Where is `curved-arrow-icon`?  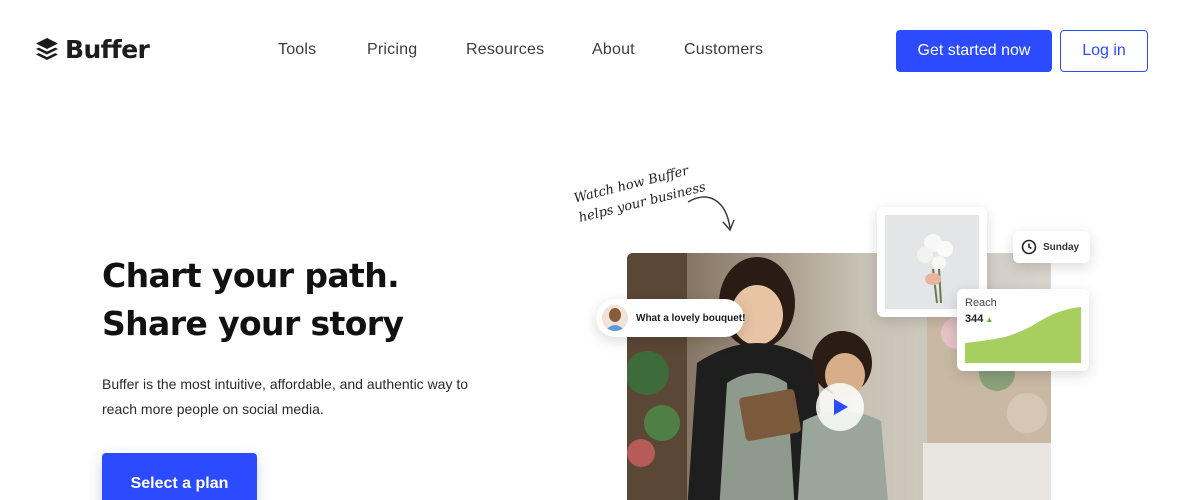
curved-arrow-icon is located at coordinates (711, 214).